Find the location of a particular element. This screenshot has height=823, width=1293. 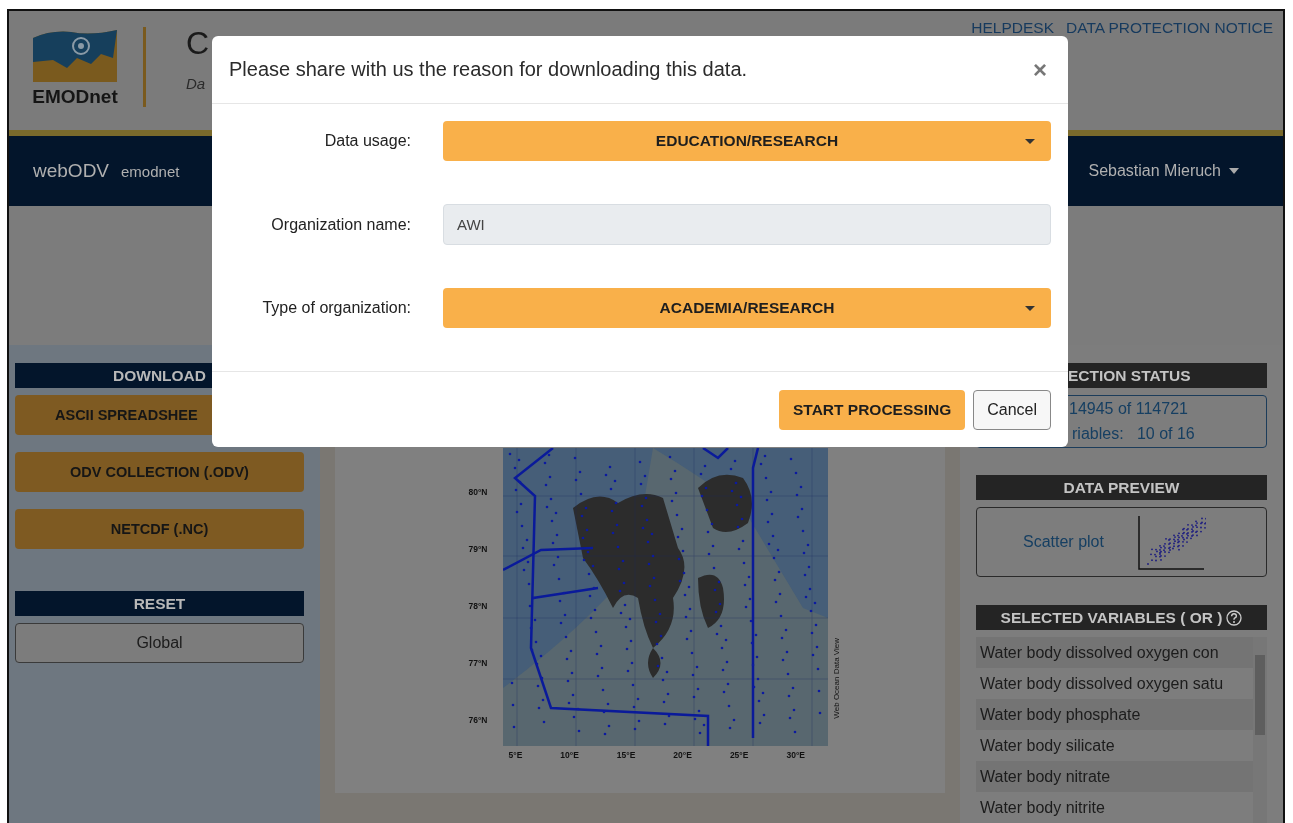

status-text: 14945 of 114721 is located at coordinates (1129, 409).